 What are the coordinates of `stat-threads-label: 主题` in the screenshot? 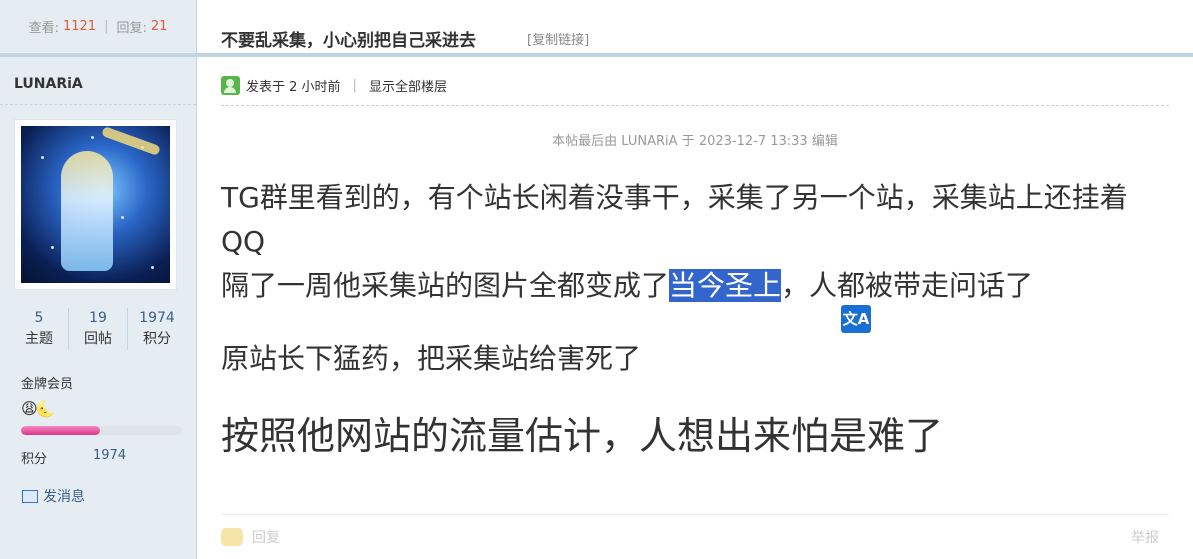 It's located at (39, 339).